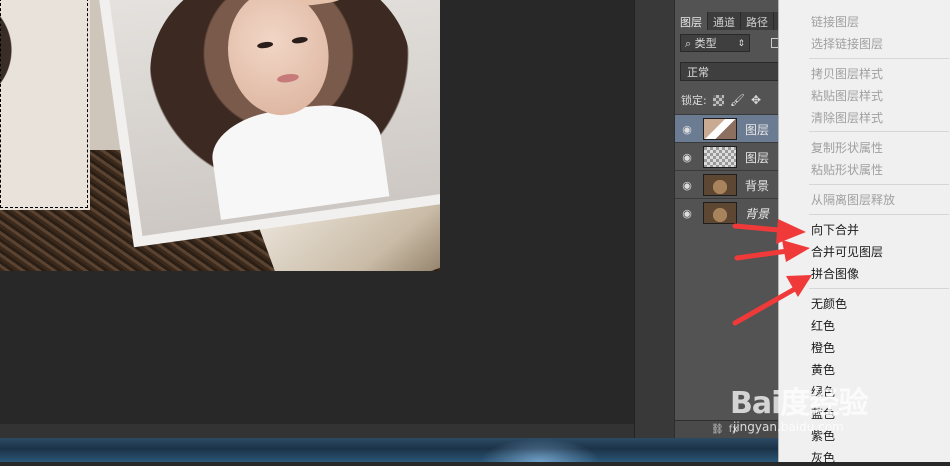 This screenshot has width=950, height=466. I want to click on tab-layers: 图层, so click(691, 21).